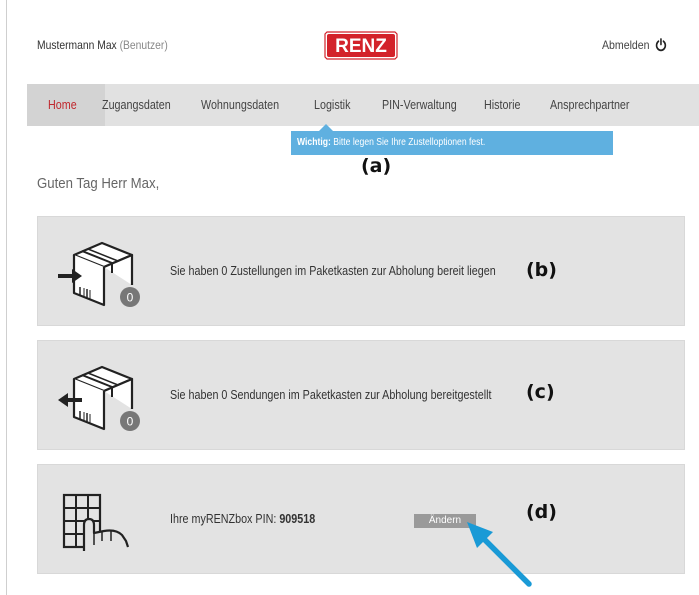 This screenshot has height=595, width=699. What do you see at coordinates (376, 166) in the screenshot?
I see `annotation-a: (a)` at bounding box center [376, 166].